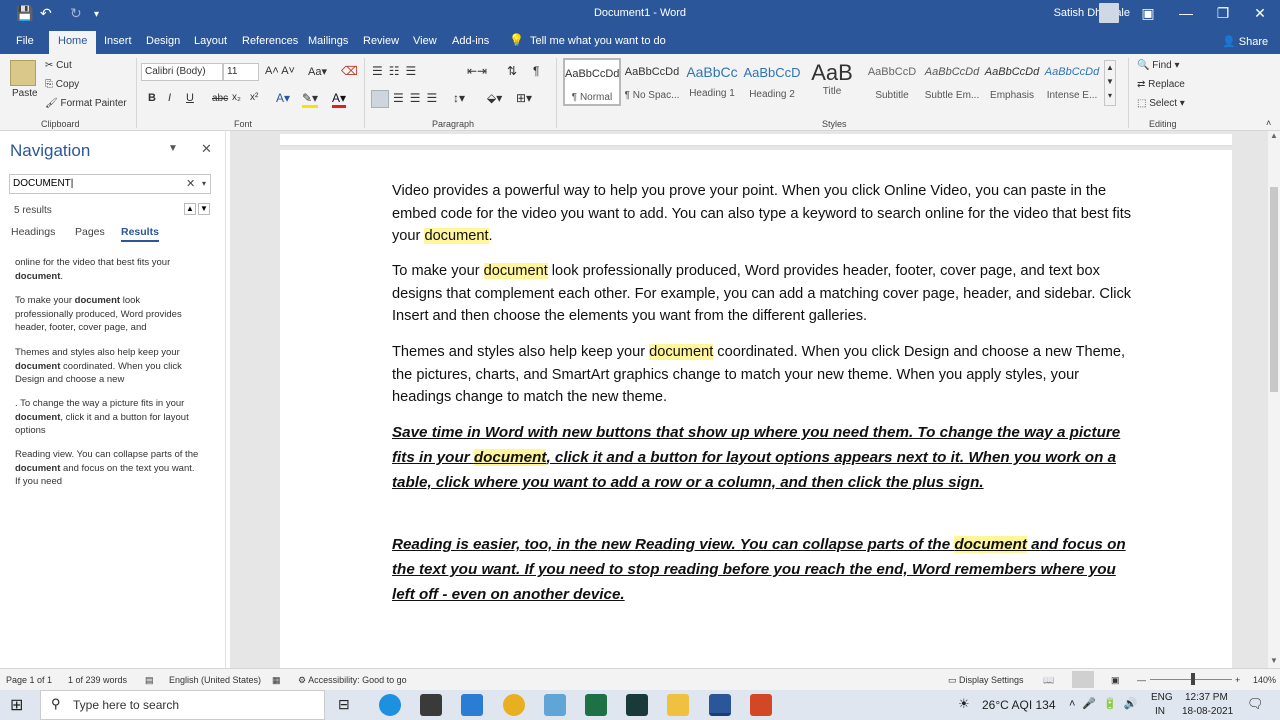  Describe the element at coordinates (169, 98) in the screenshot. I see `italic-button: I` at that location.